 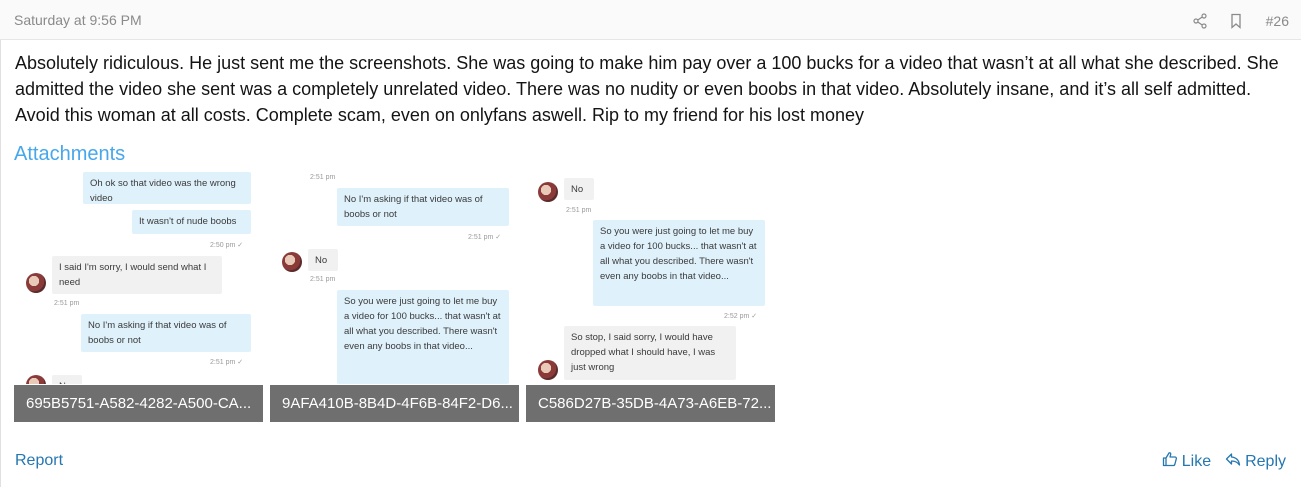 What do you see at coordinates (191, 222) in the screenshot?
I see `chat-bubble: It wasn't of nude boobs` at bounding box center [191, 222].